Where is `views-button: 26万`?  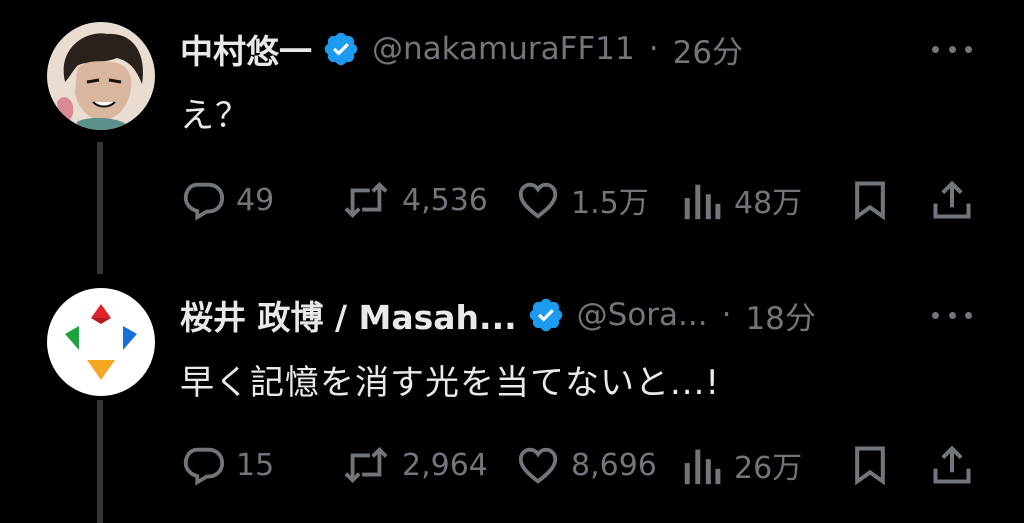 views-button: 26万 is located at coordinates (741, 465).